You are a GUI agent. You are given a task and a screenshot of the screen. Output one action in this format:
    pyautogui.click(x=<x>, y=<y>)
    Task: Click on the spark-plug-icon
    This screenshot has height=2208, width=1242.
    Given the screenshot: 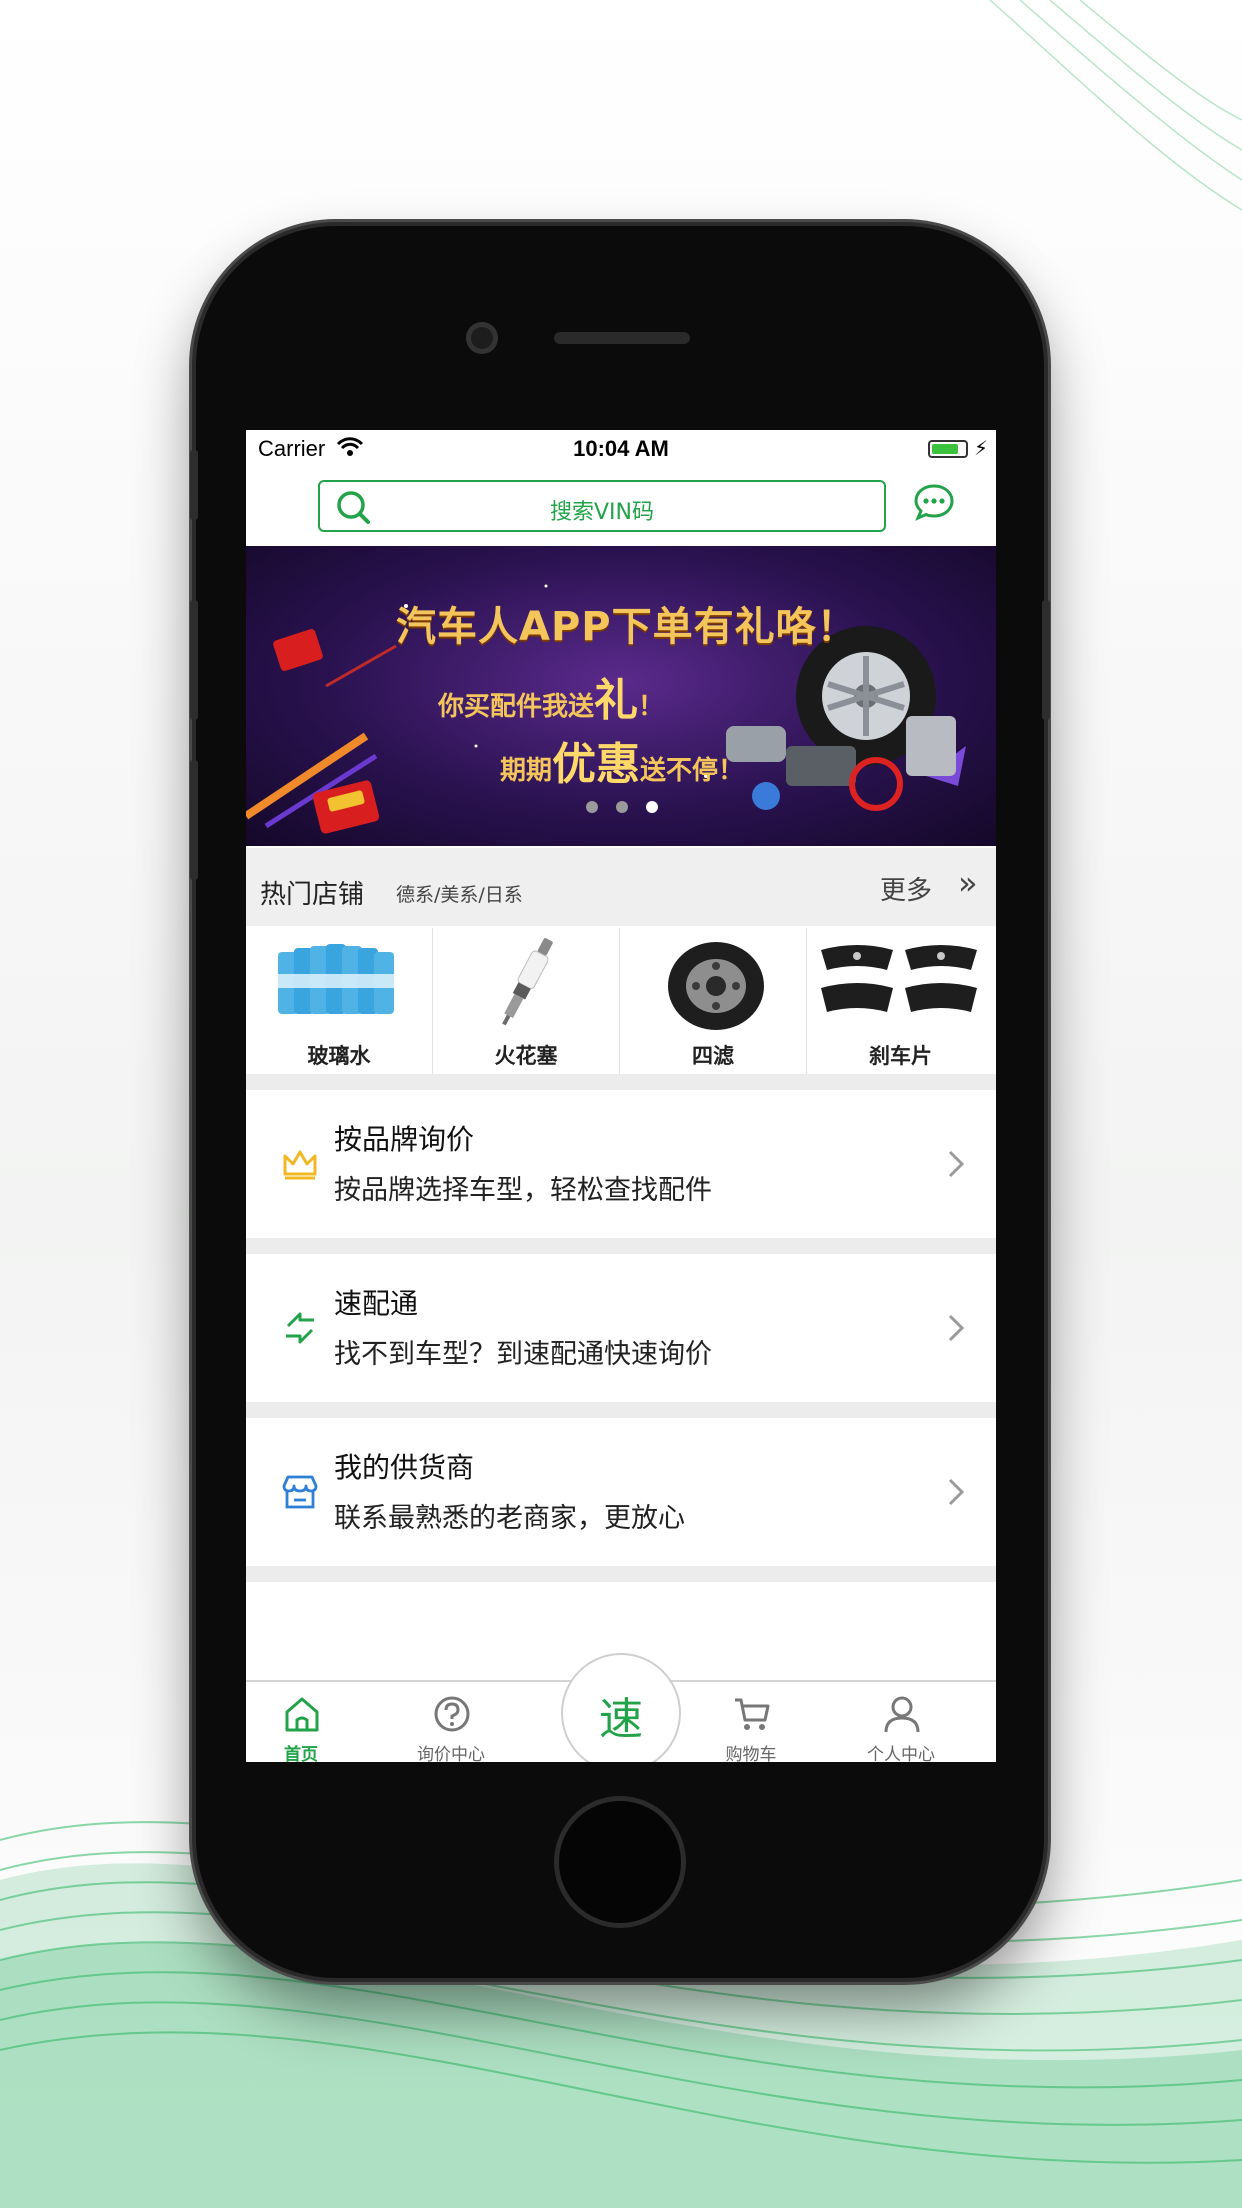 What is the action you would take?
    pyautogui.click(x=527, y=982)
    